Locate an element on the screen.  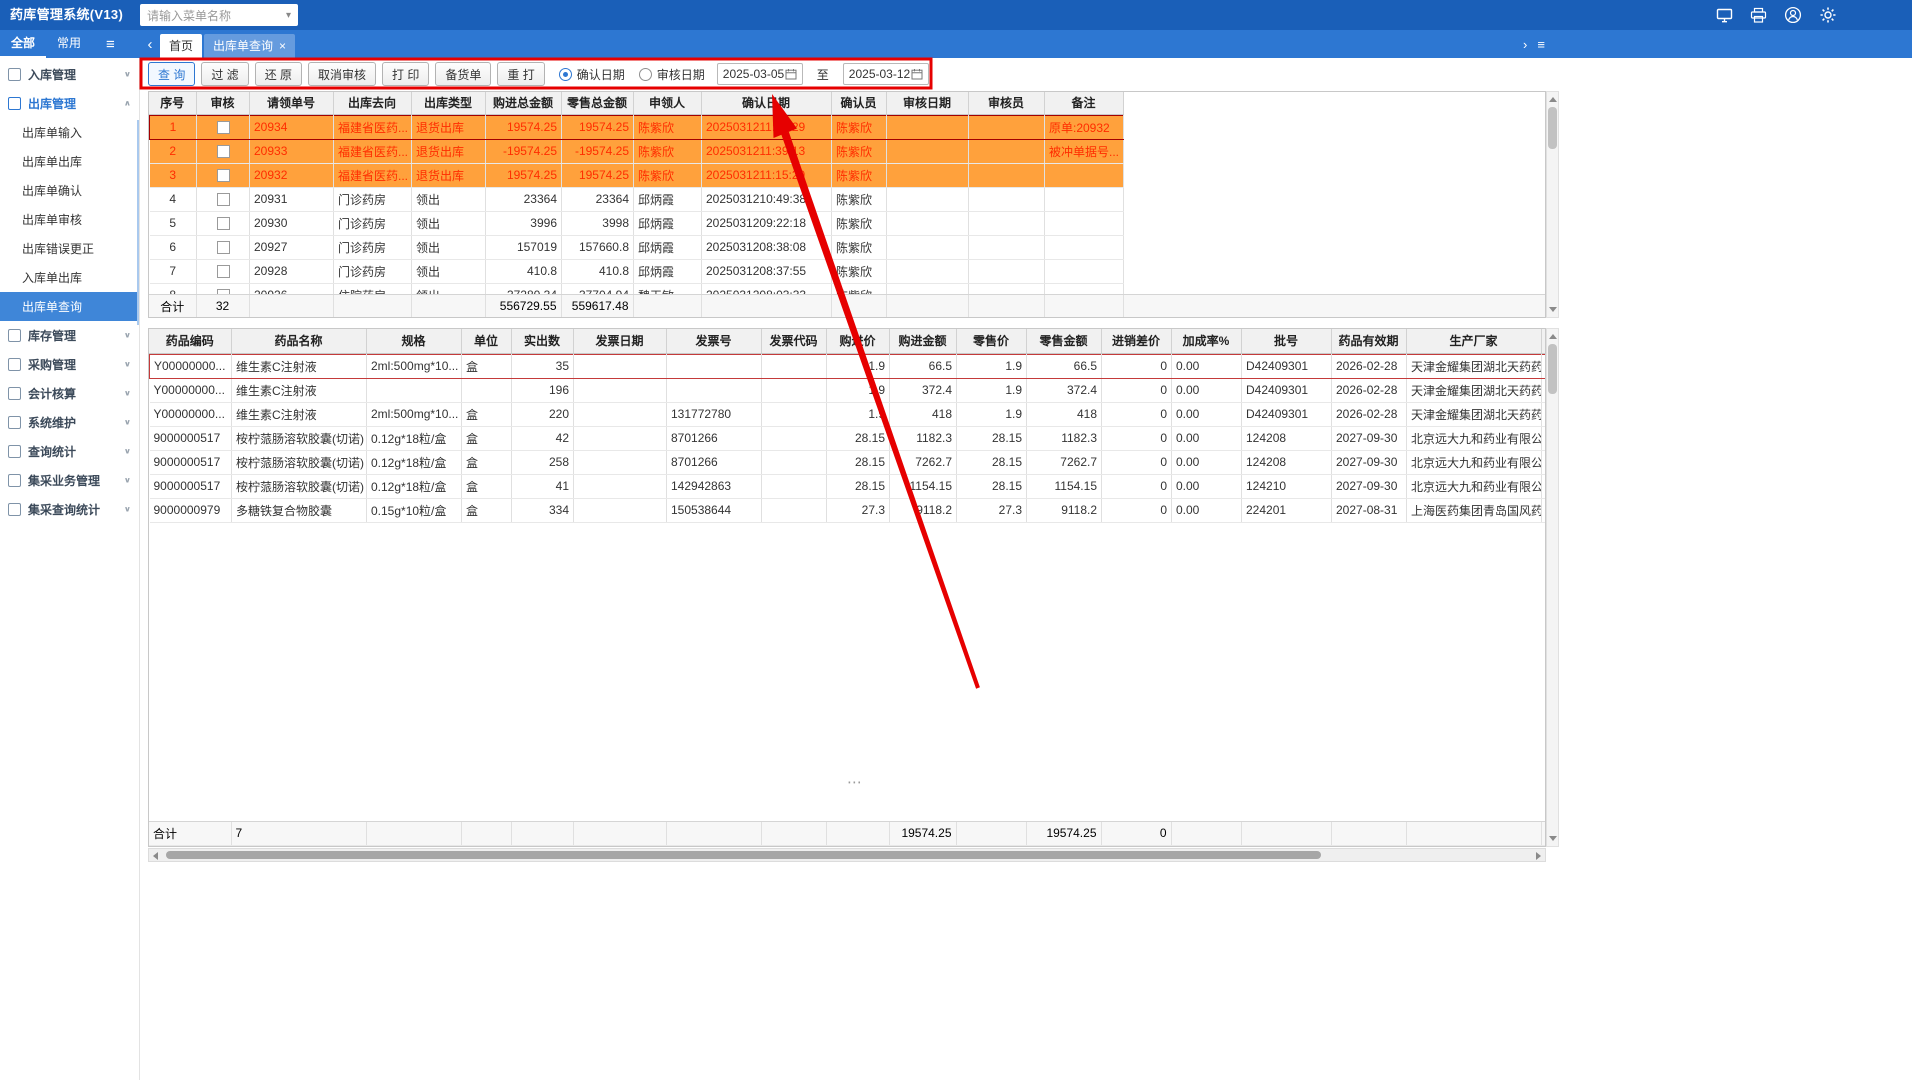
menu-search-input: 请输入菜单名称 ▾ is located at coordinates (219, 15).